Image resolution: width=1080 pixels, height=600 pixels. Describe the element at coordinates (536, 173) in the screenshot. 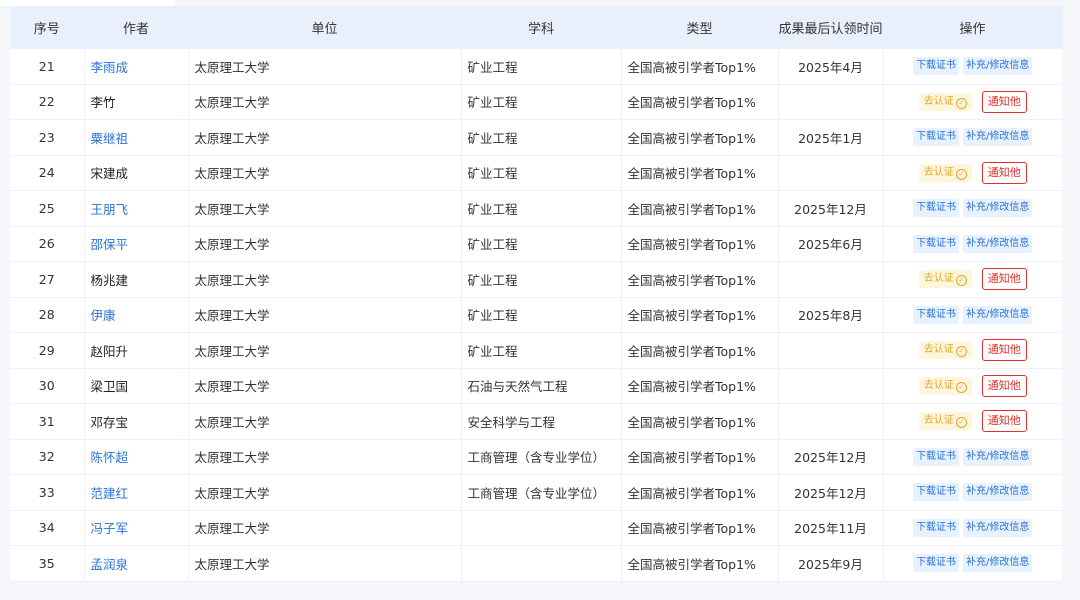

I see `table-row: 24 宋建成 太原理工大学 矿业工程 全国高被引学者Top1% 去认证 ✓ 通知他` at that location.